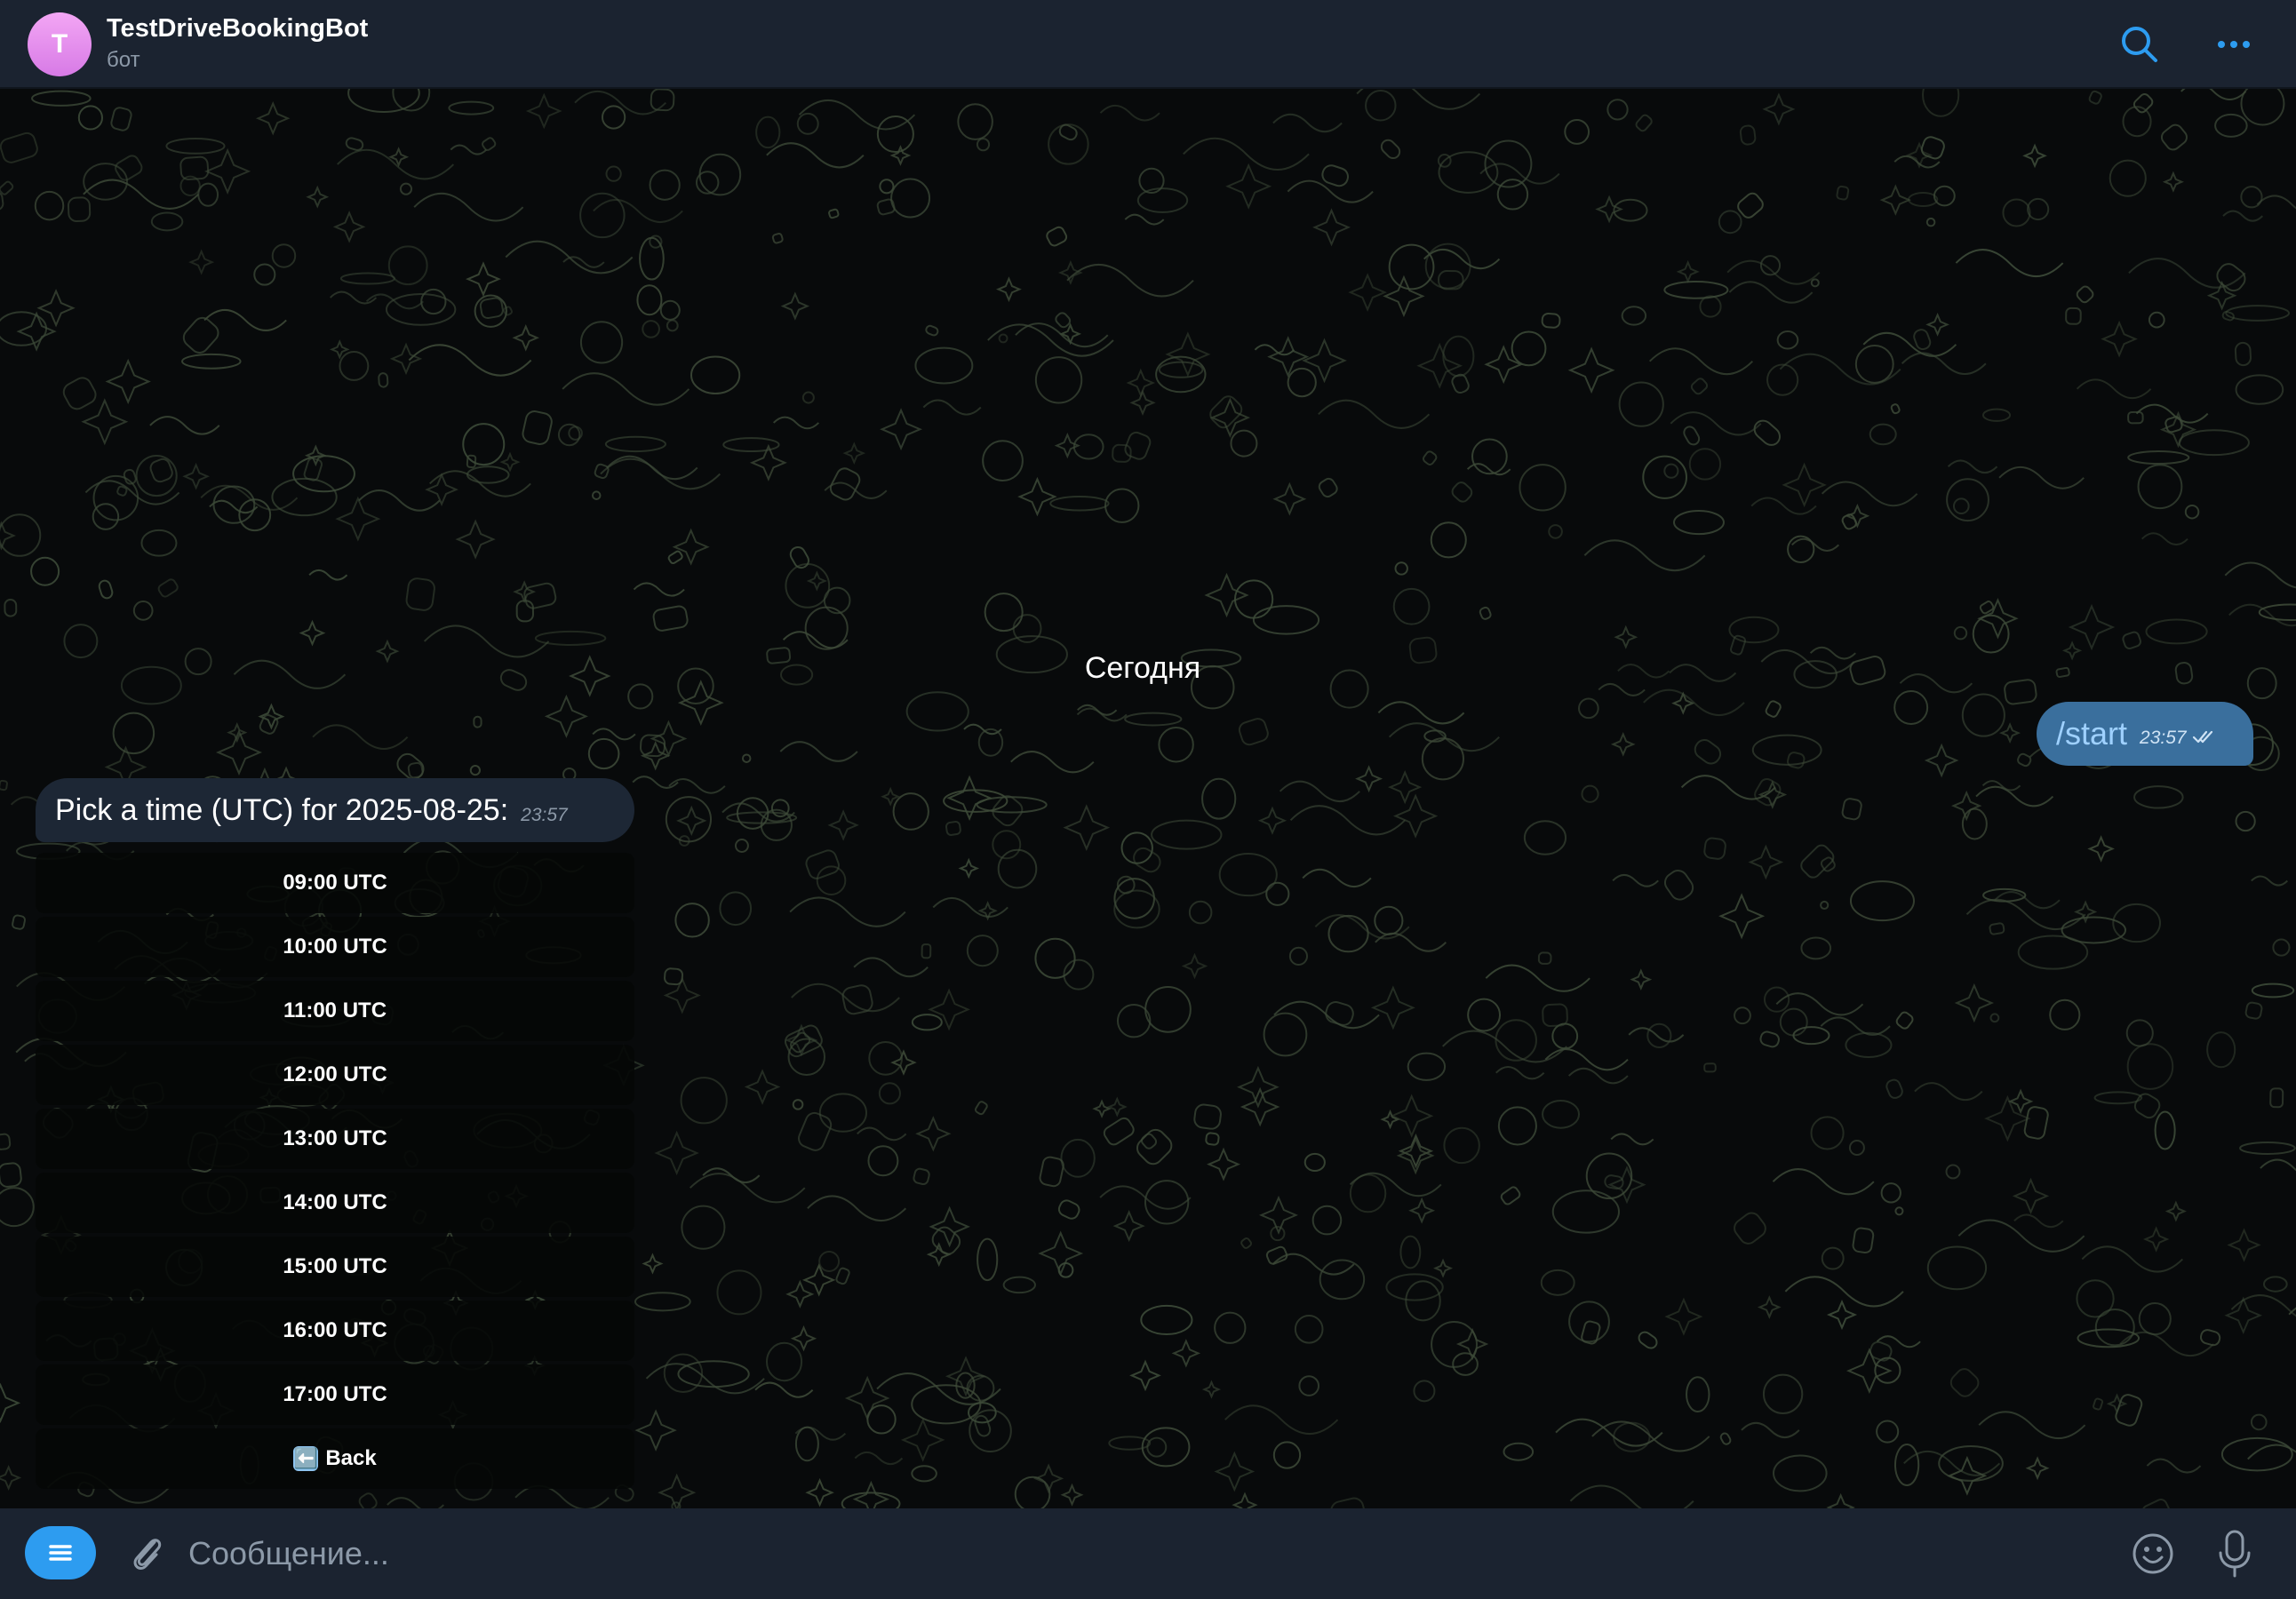 The height and width of the screenshot is (1599, 2296). What do you see at coordinates (335, 1075) in the screenshot?
I see `time-slot-button: 12:00 UTC` at bounding box center [335, 1075].